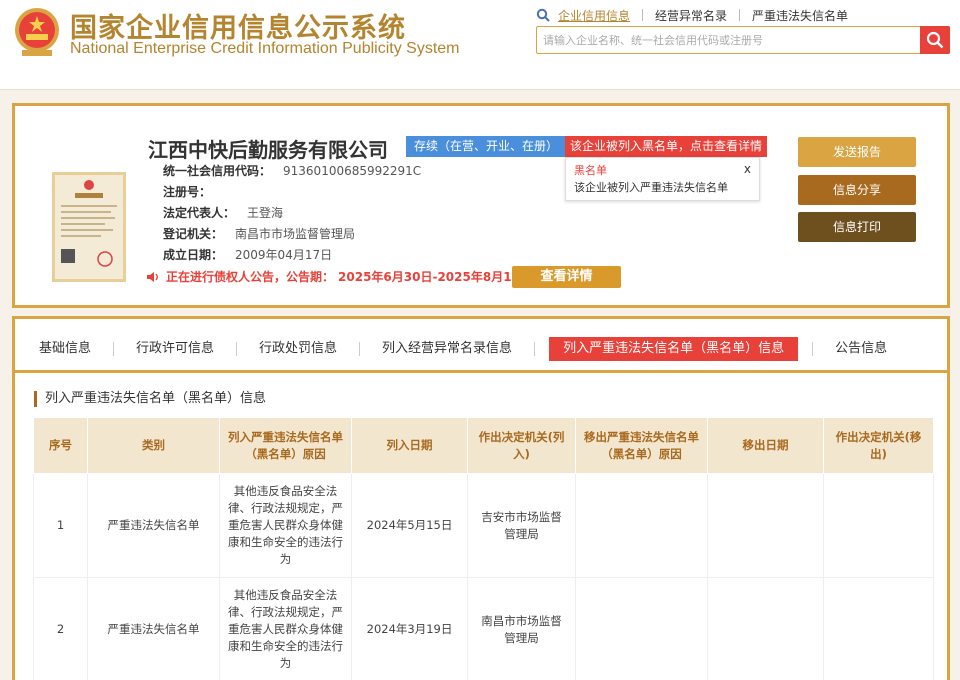 The image size is (960, 680). I want to click on field-value: 91360100685992291C, so click(352, 171).